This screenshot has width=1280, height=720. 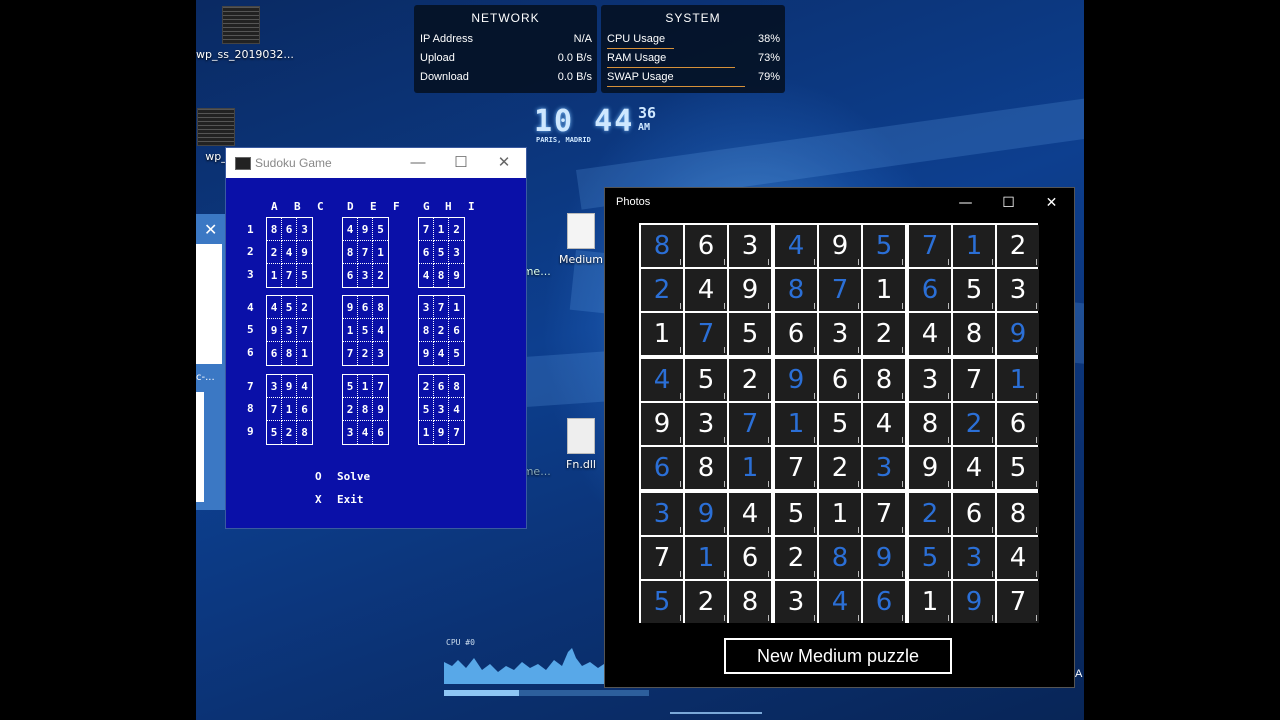 I want to click on sudoku-box: 268534197, so click(x=441, y=409).